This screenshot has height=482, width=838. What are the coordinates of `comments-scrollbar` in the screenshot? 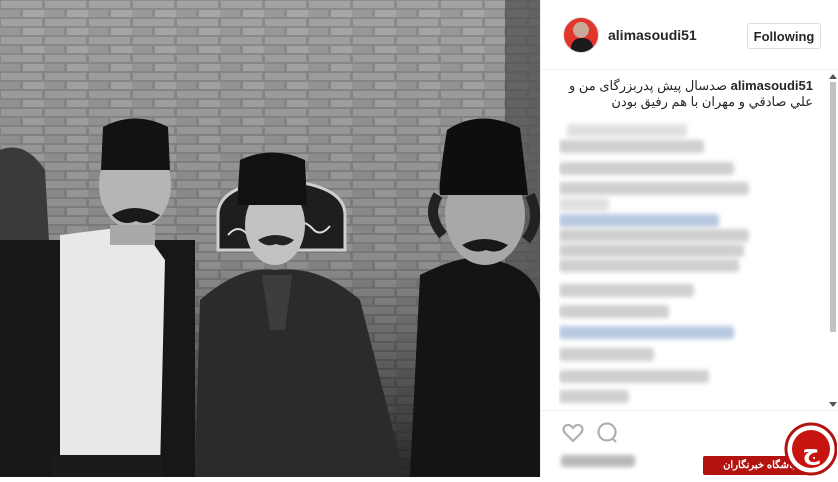 It's located at (833, 242).